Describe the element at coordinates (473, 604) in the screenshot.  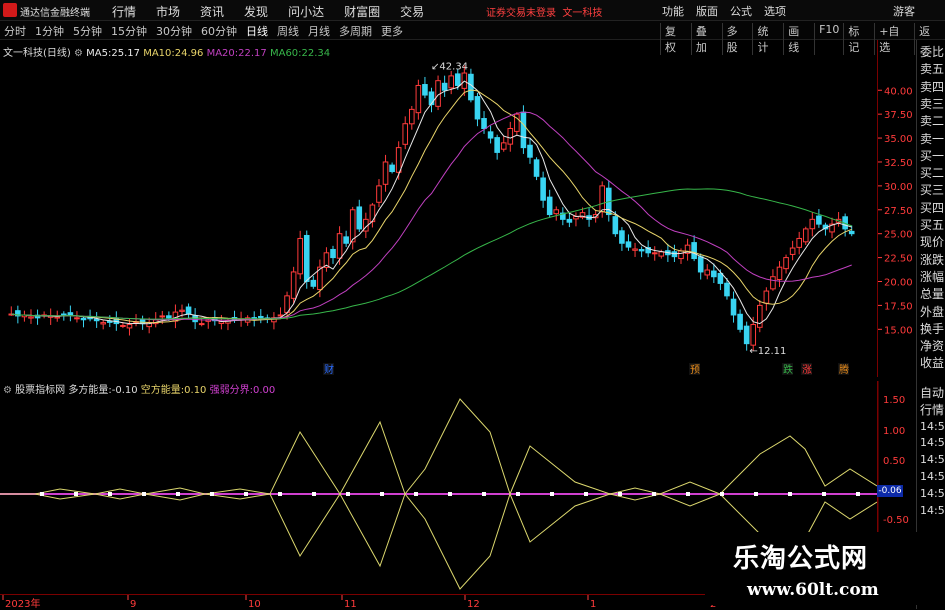
I see `date-tick: 12` at that location.